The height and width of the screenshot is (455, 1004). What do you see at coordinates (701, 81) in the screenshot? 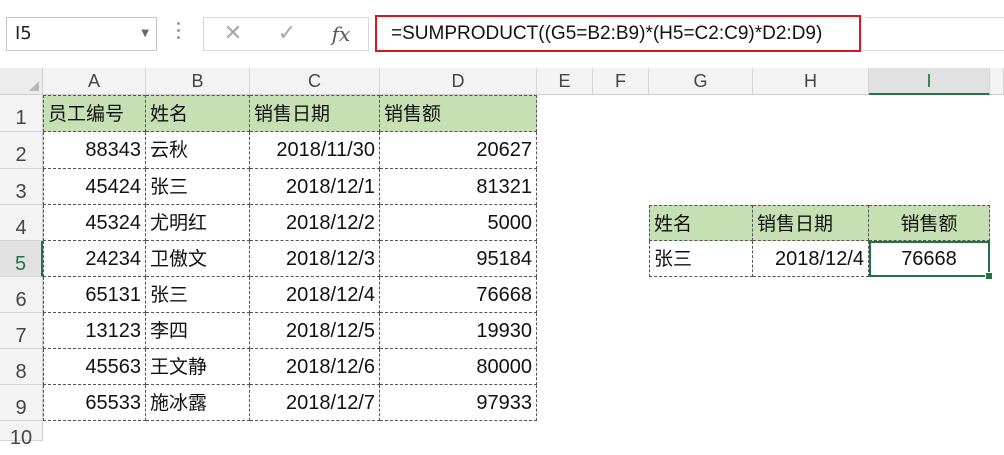
I see `column-header-g: G` at bounding box center [701, 81].